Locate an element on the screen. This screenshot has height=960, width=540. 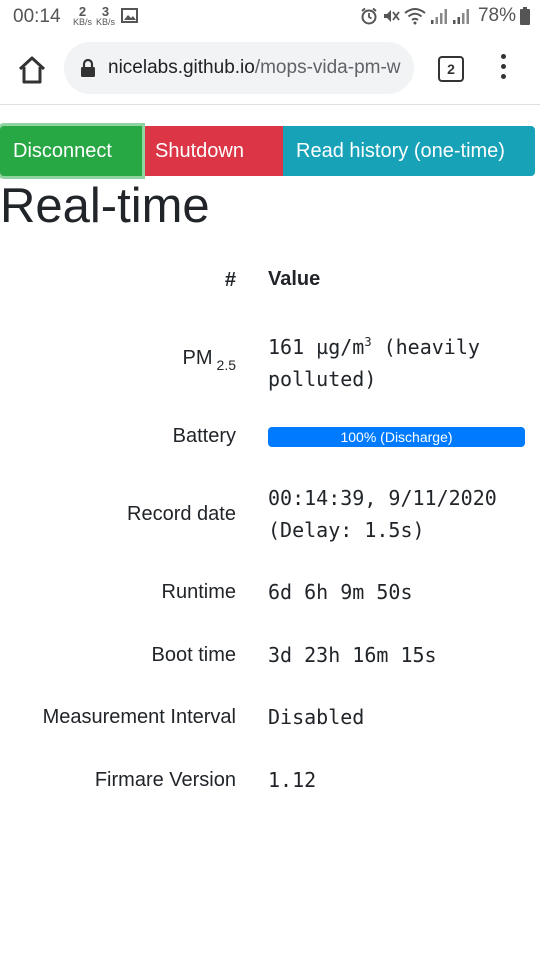
runtime-value: 6d 6h 9m 50s is located at coordinates (340, 592).